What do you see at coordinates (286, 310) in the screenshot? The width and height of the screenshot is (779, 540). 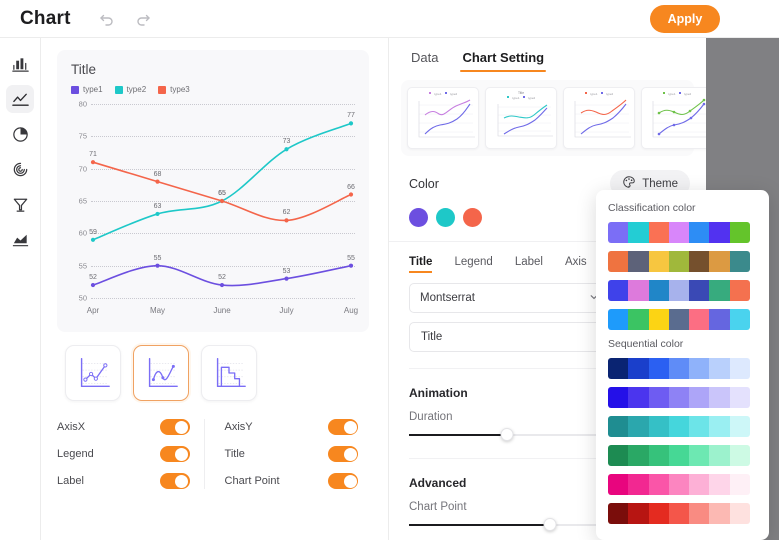 I see `x-axis-tick: July` at bounding box center [286, 310].